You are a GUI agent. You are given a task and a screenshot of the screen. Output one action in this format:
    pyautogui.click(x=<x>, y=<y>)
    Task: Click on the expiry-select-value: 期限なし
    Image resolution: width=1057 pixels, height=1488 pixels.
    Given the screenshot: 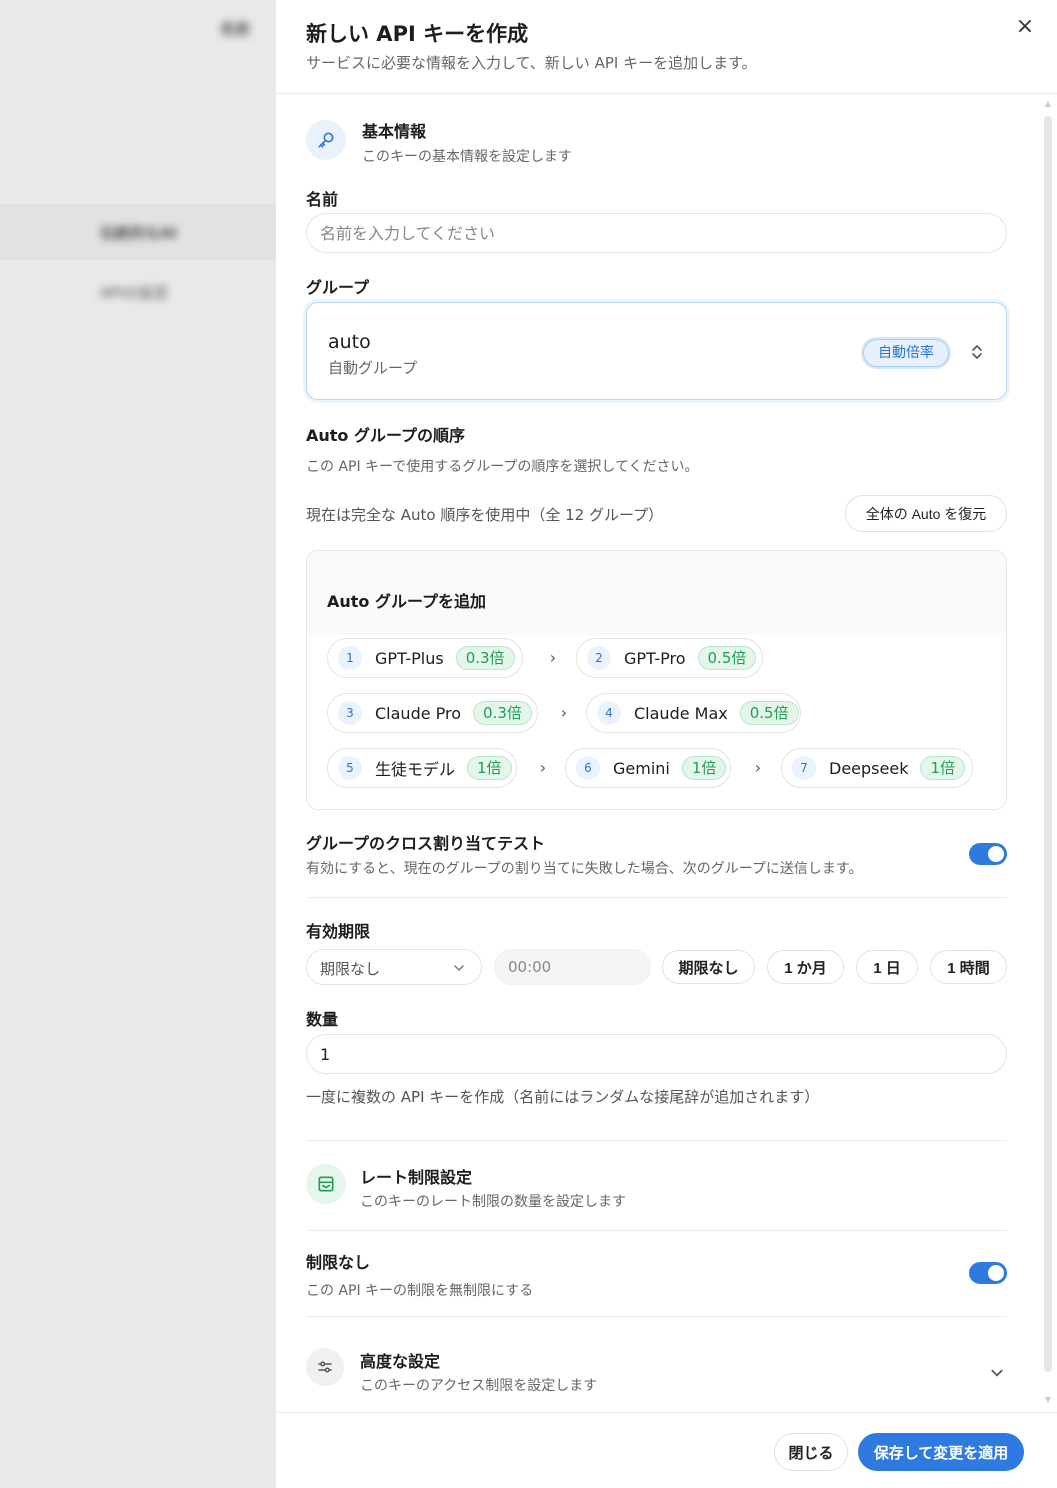 What is the action you would take?
    pyautogui.click(x=350, y=969)
    